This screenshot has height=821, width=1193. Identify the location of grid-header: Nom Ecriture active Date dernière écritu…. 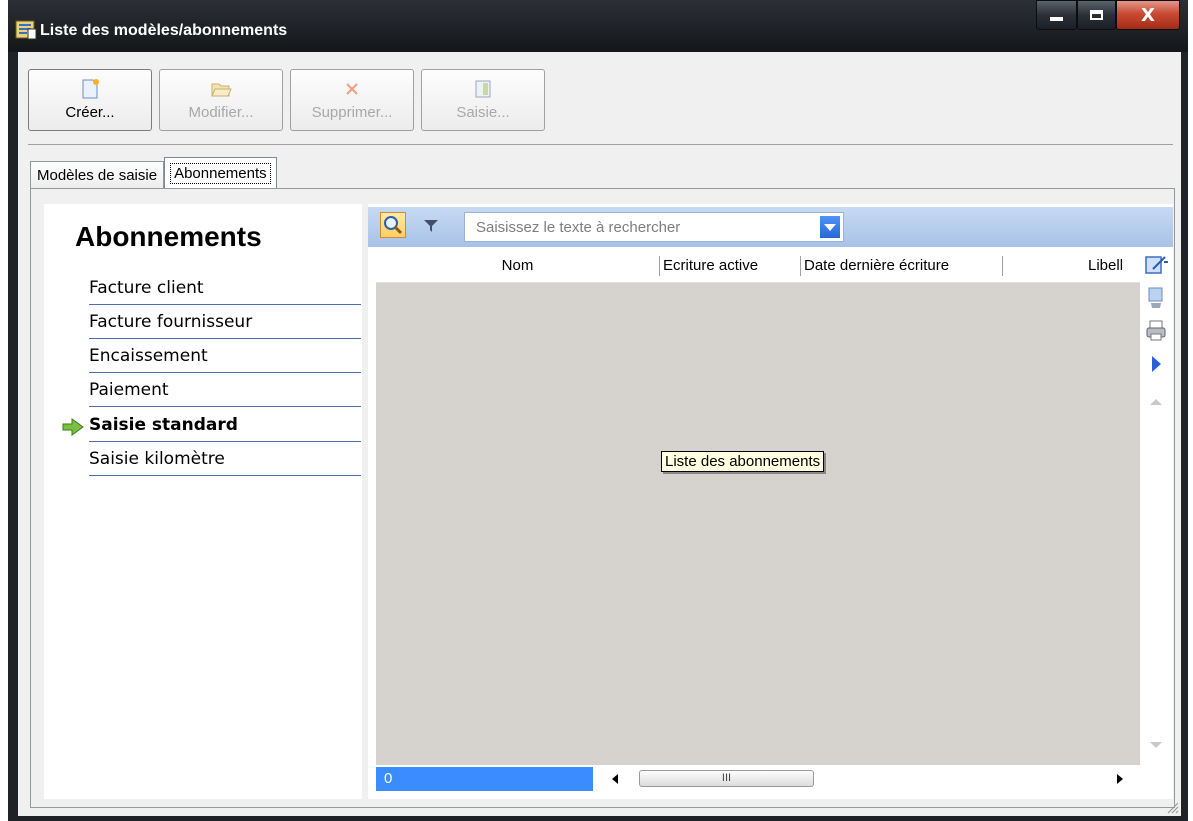
(758, 266).